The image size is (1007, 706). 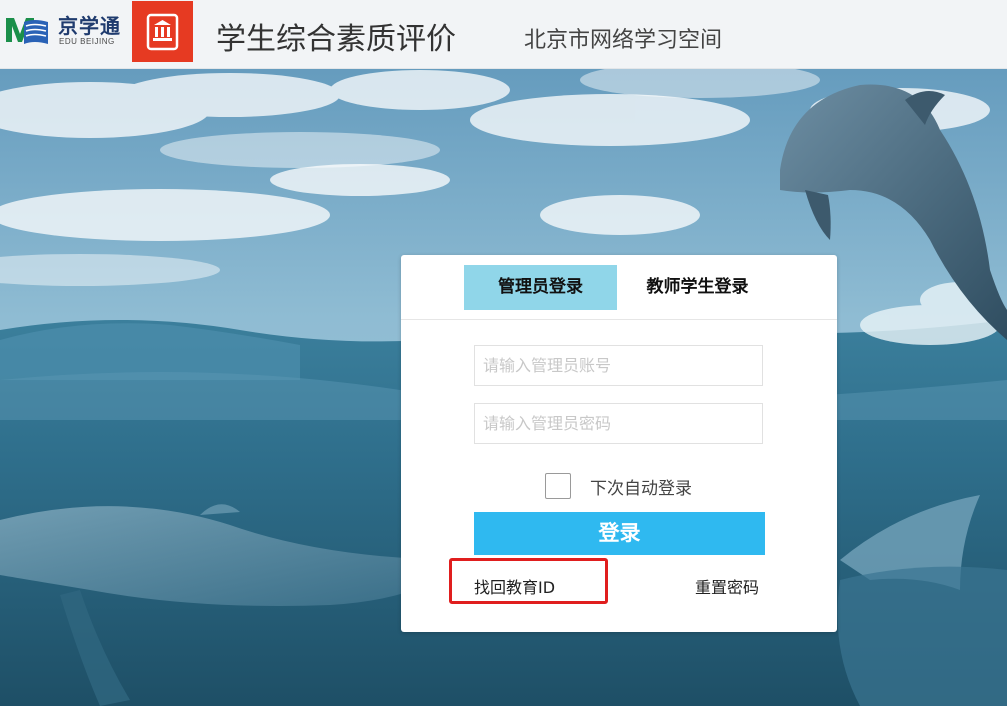 I want to click on evaluation-logo, so click(x=162, y=31).